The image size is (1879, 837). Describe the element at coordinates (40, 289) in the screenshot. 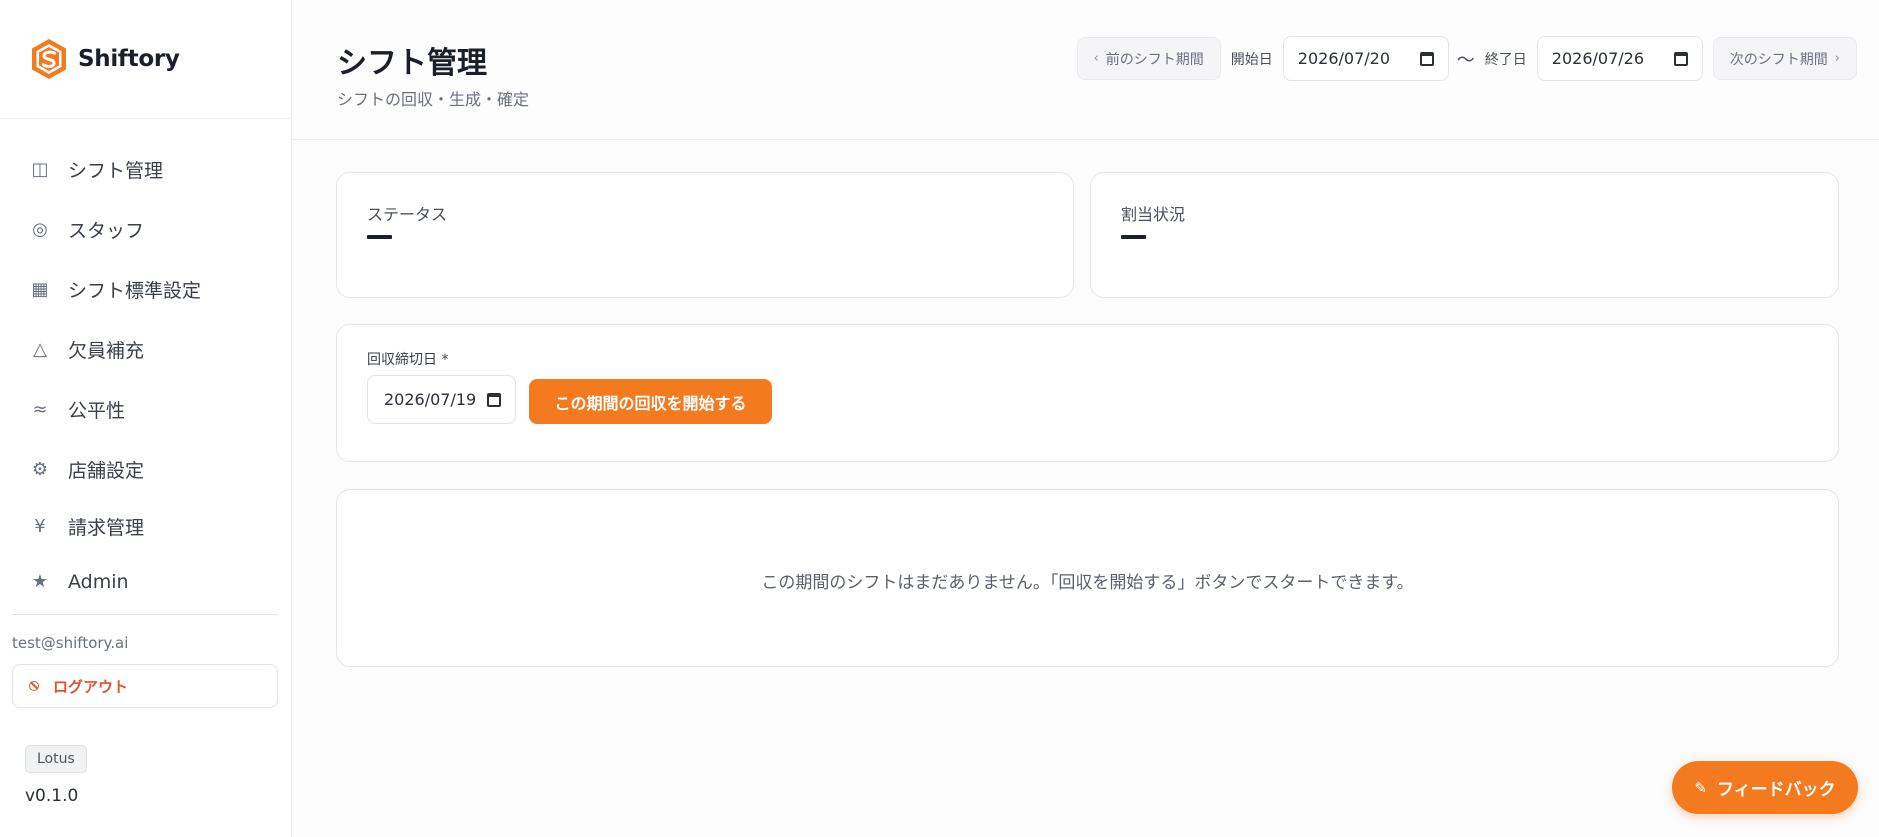

I see `grid-icon: ▦` at that location.